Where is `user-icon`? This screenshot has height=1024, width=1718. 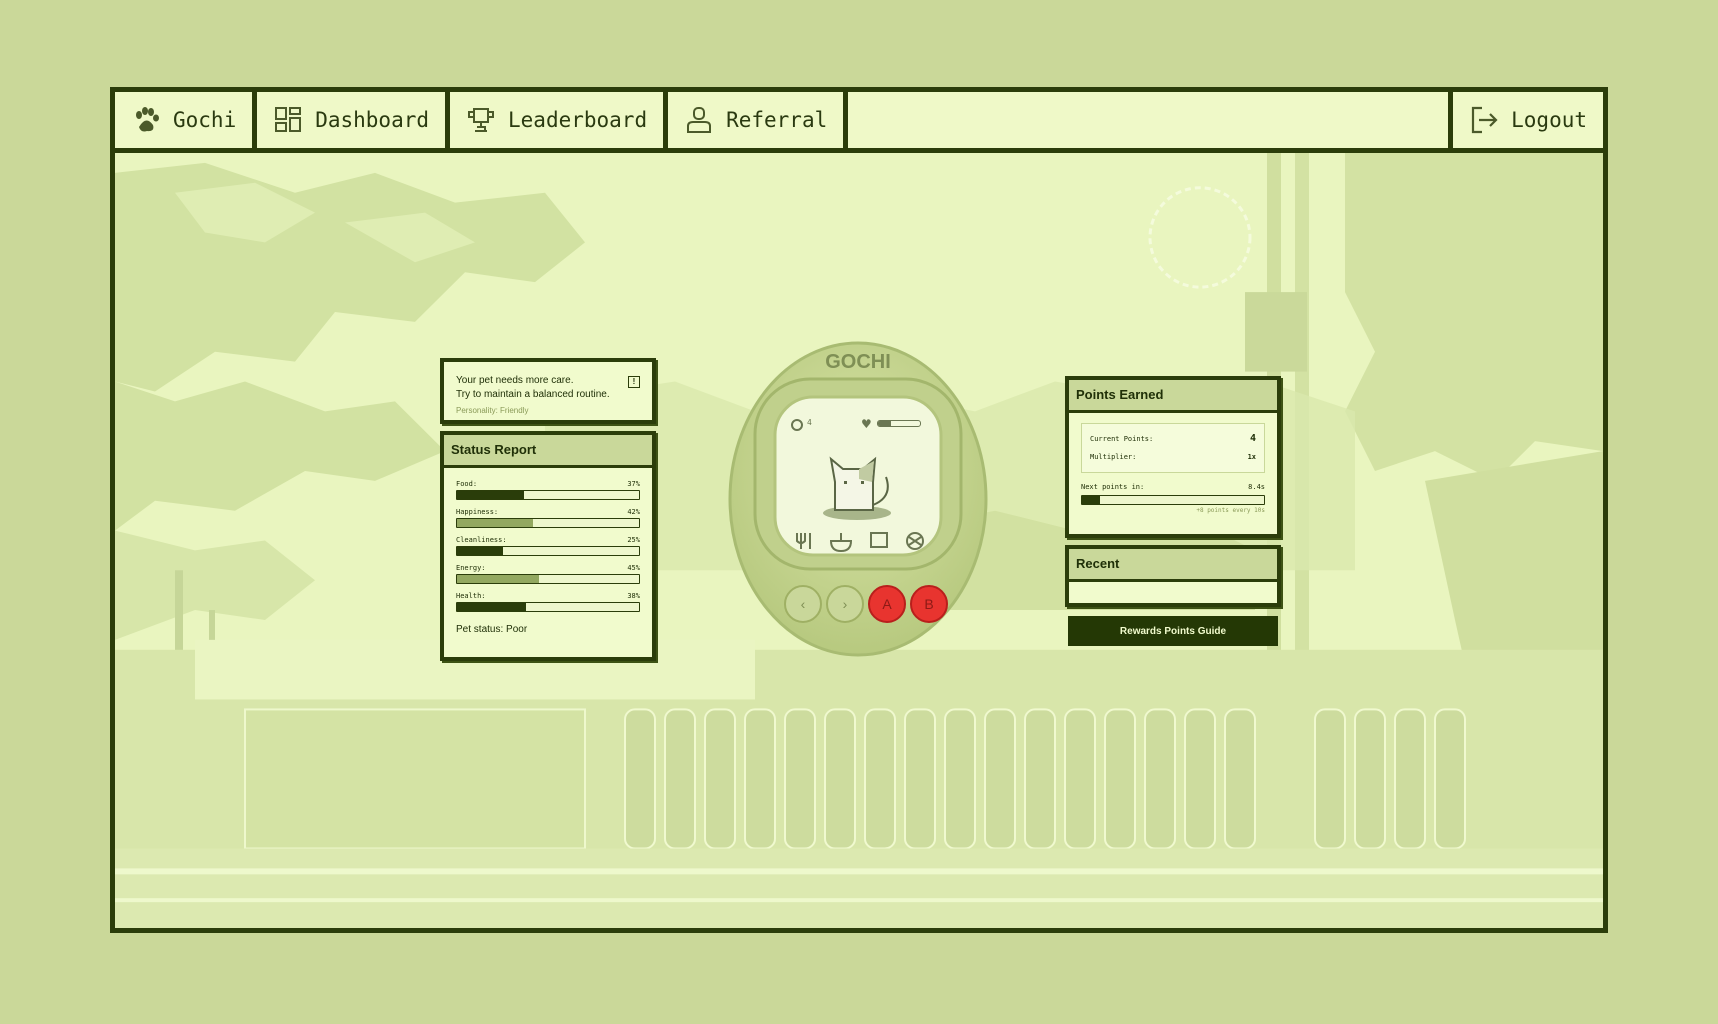 user-icon is located at coordinates (699, 120).